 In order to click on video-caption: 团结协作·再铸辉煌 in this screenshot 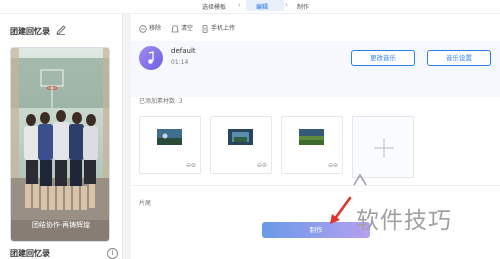, I will do `click(61, 225)`.